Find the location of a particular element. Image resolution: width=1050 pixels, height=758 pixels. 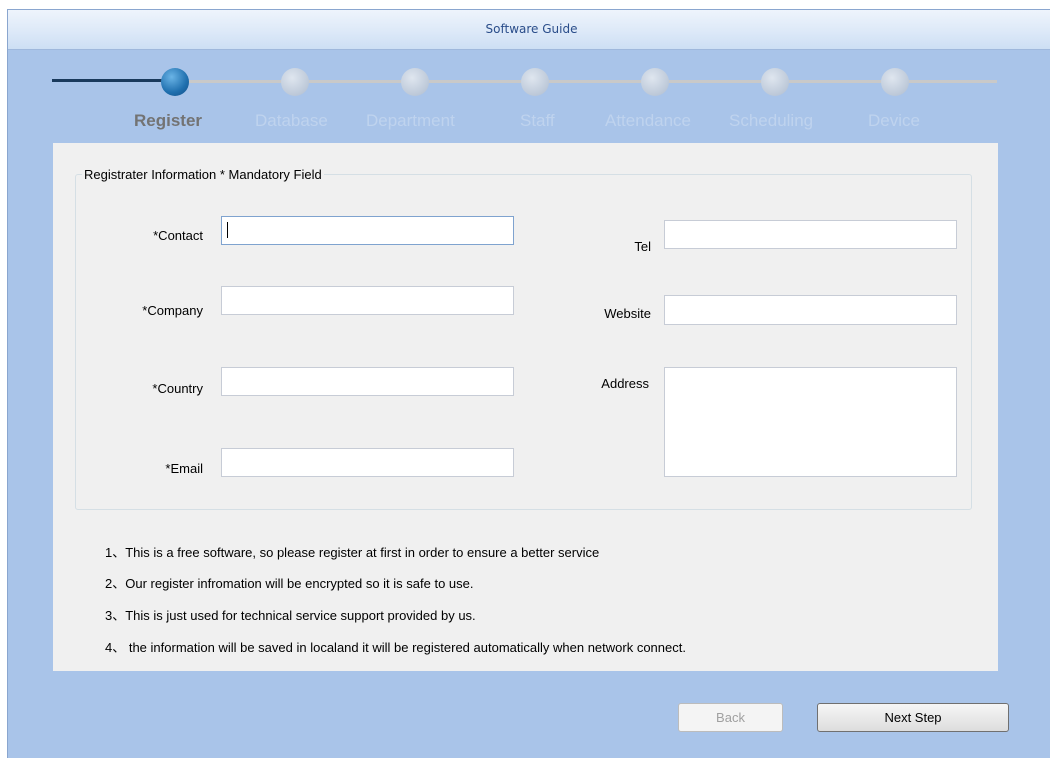

website-input is located at coordinates (810, 310).